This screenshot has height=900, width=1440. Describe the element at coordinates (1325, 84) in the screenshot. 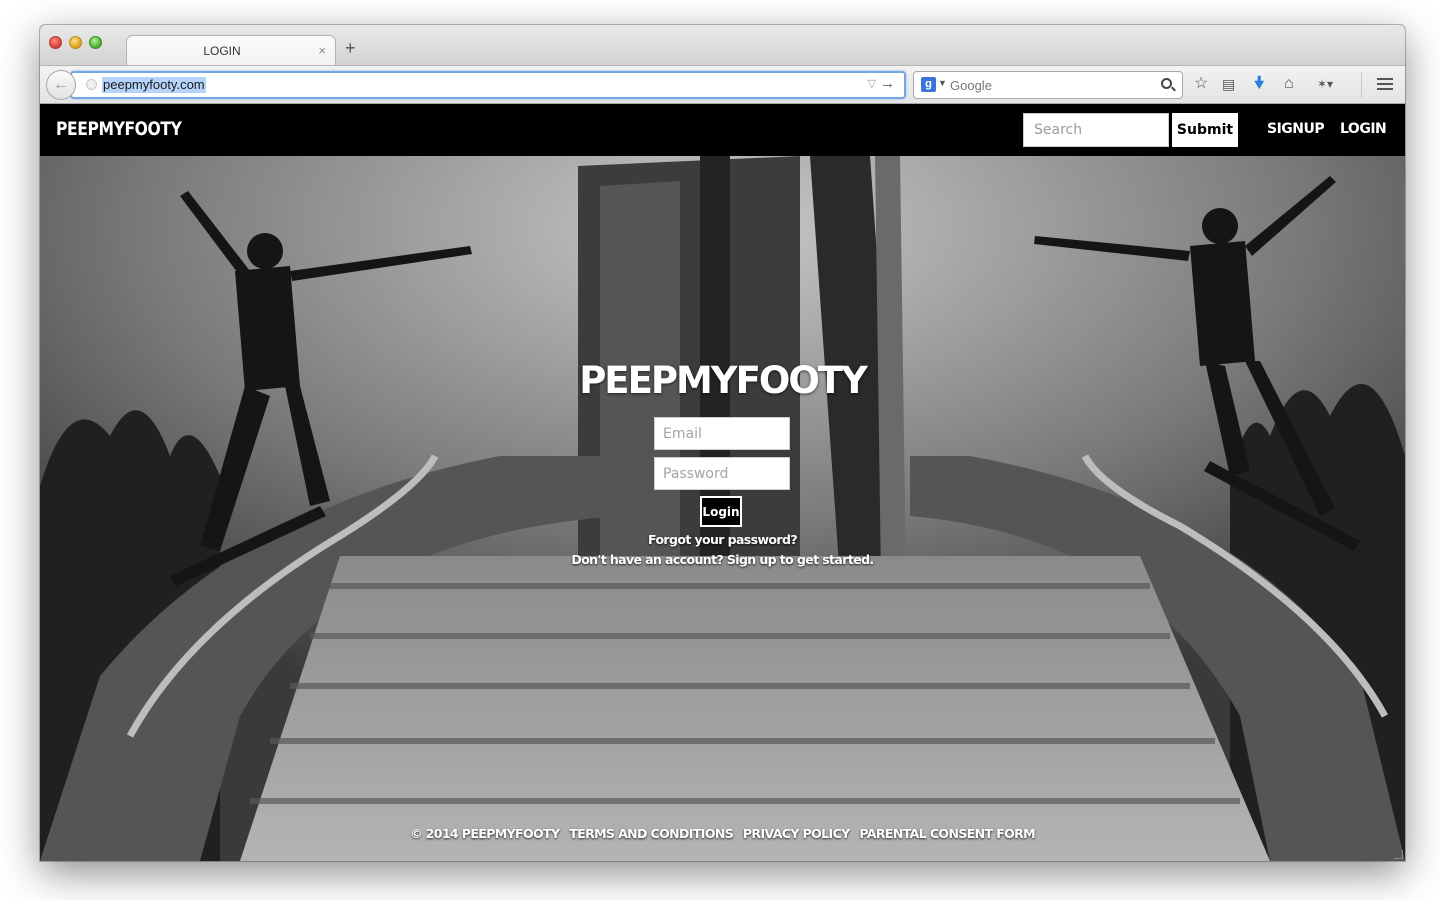

I see `extension-icon: ✶▾` at that location.